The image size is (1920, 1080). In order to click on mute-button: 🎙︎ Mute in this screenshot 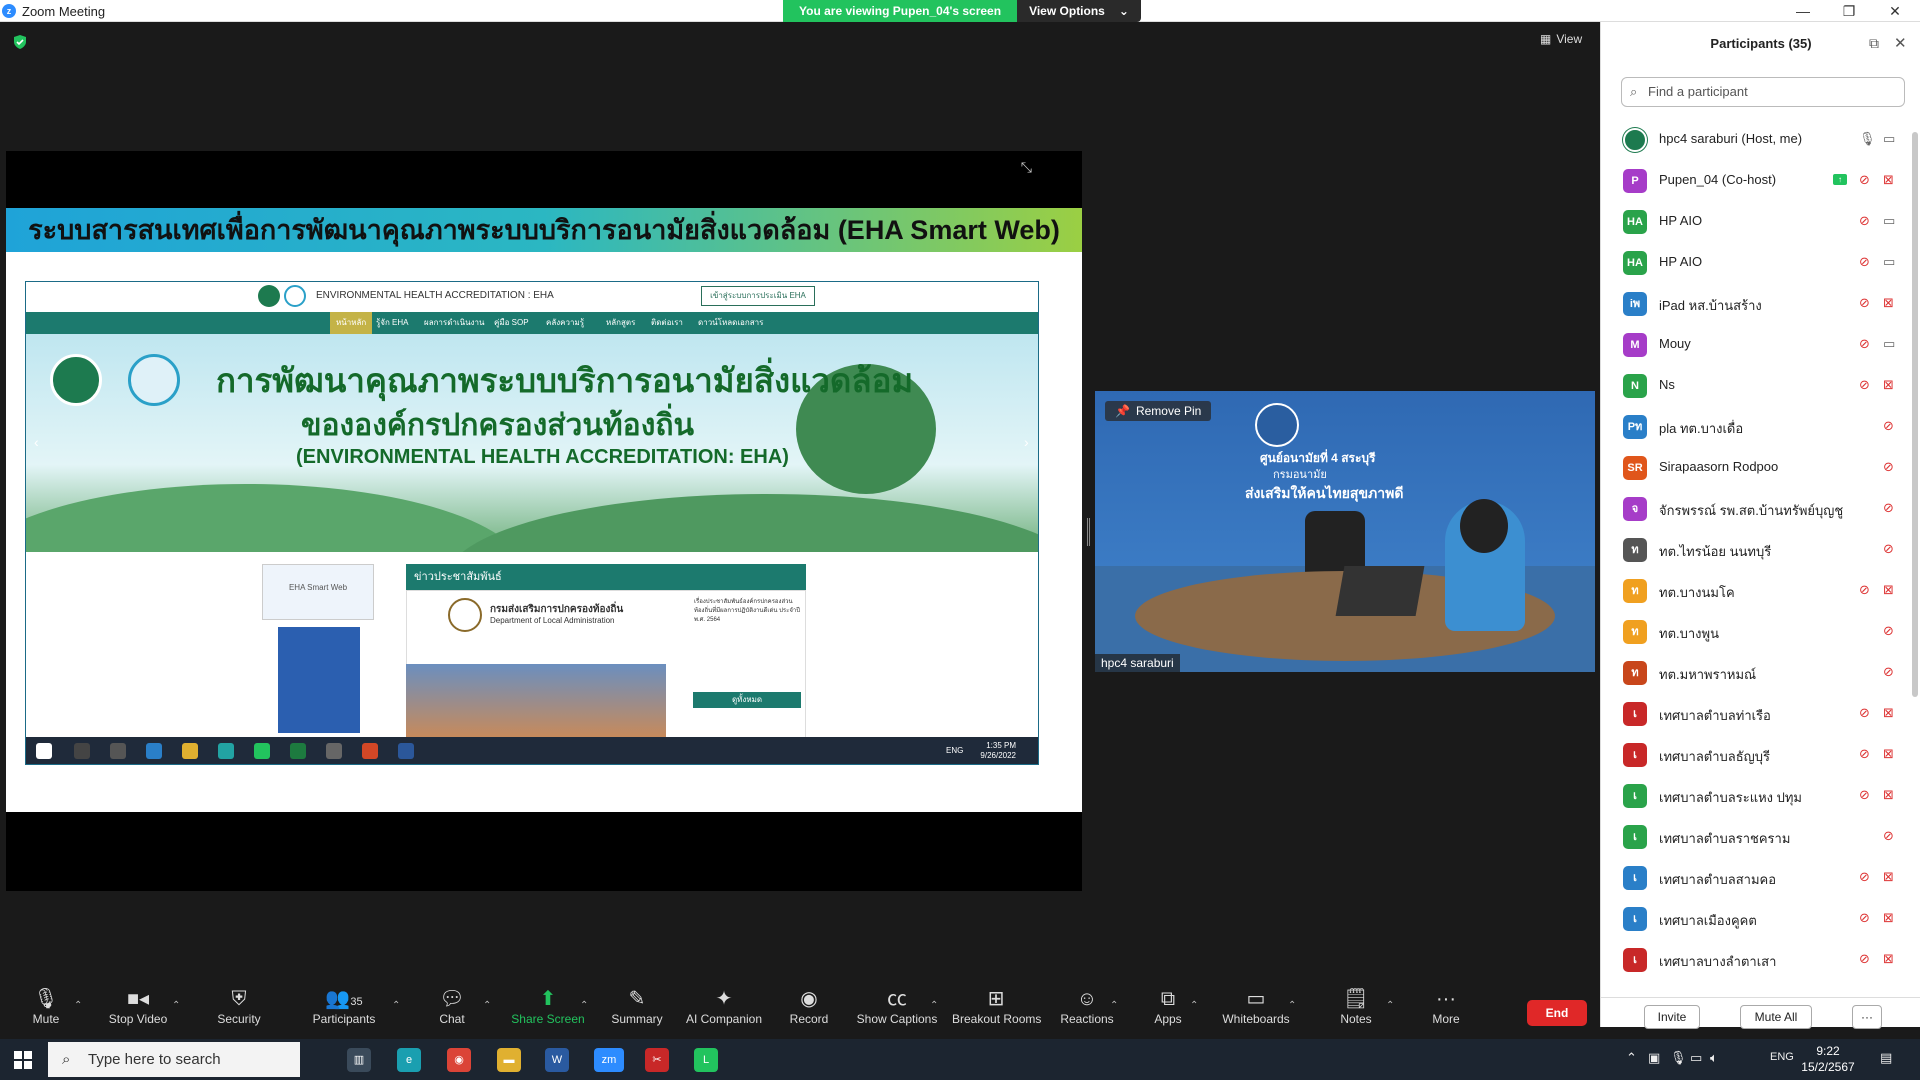, I will do `click(46, 1010)`.